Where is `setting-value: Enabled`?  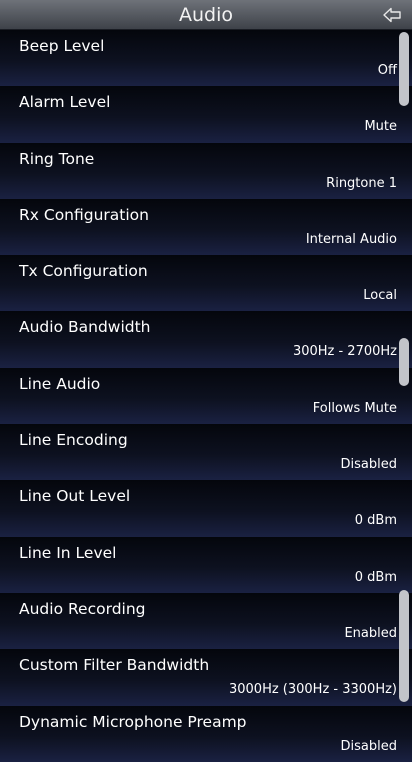
setting-value: Enabled is located at coordinates (370, 633).